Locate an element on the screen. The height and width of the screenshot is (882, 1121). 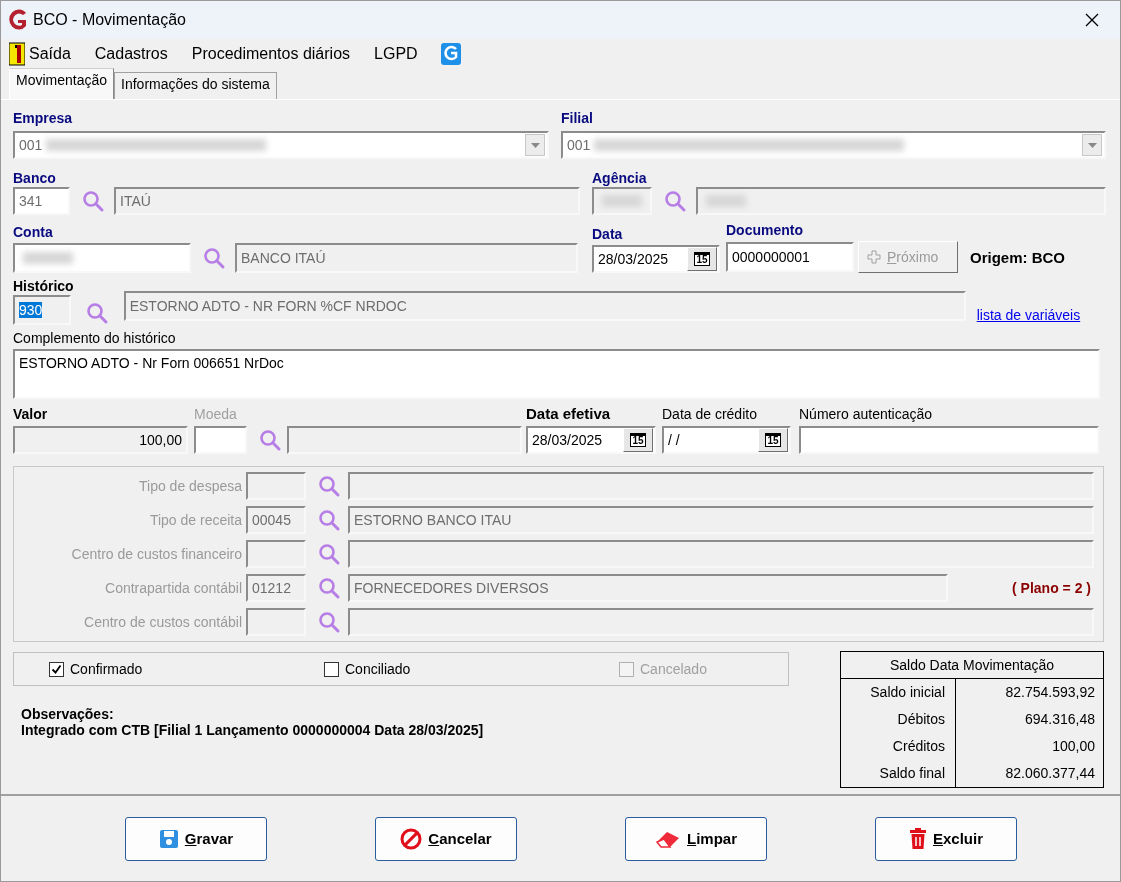
trash-icon is located at coordinates (917, 838).